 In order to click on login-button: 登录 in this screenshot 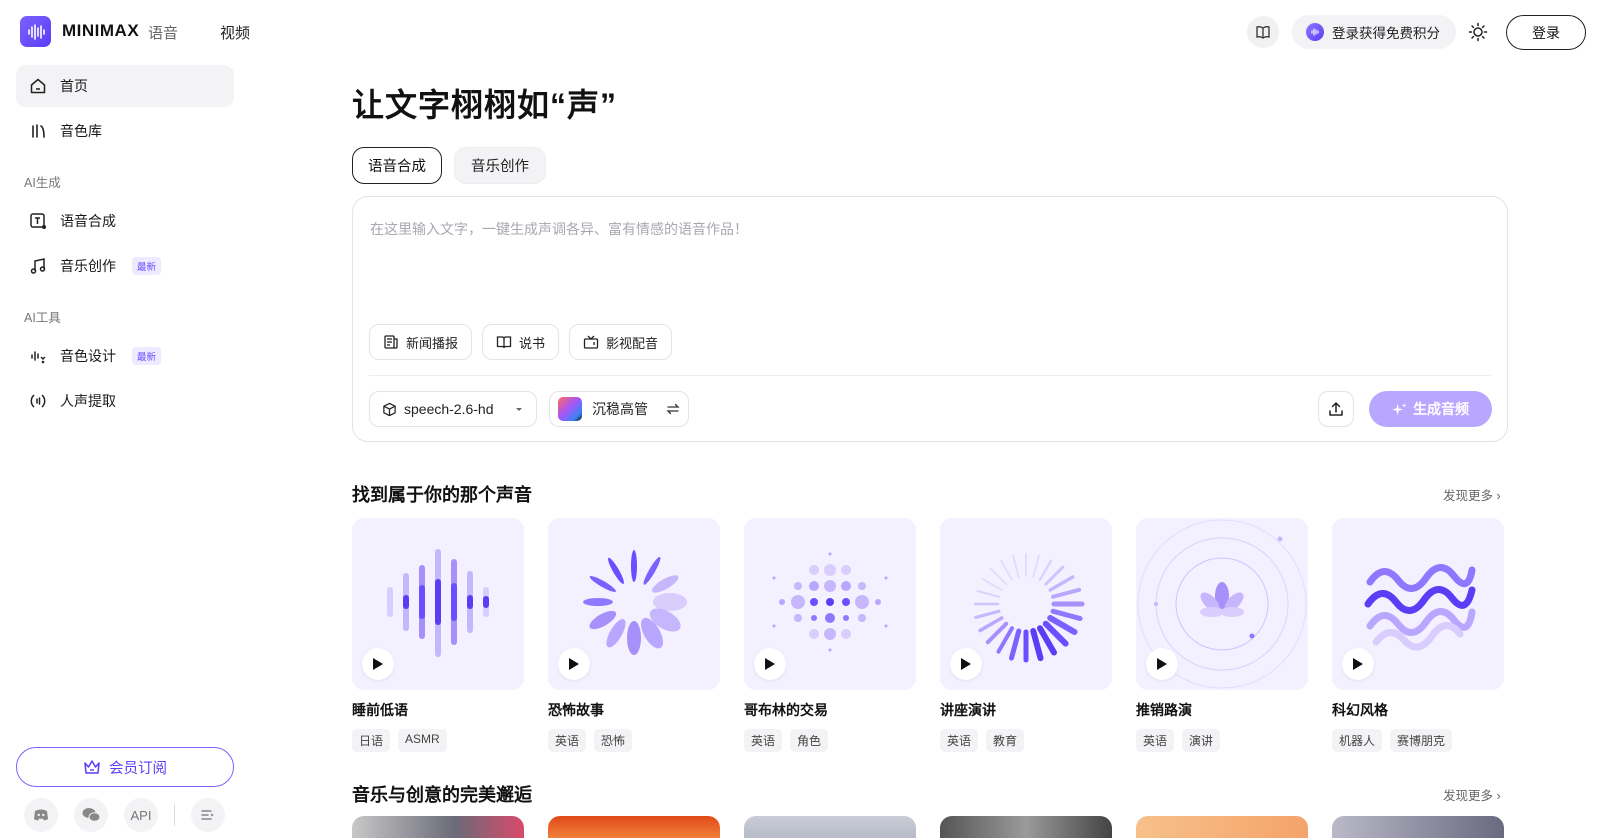, I will do `click(1546, 32)`.